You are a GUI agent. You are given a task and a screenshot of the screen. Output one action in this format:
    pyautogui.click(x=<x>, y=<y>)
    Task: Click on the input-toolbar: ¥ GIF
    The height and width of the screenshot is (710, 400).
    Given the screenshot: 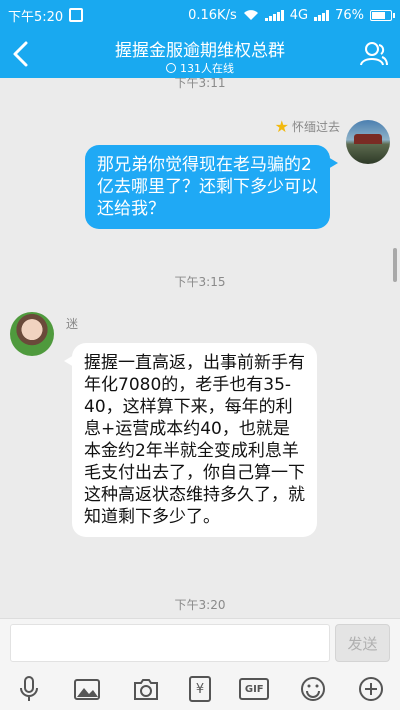 What is the action you would take?
    pyautogui.click(x=200, y=689)
    